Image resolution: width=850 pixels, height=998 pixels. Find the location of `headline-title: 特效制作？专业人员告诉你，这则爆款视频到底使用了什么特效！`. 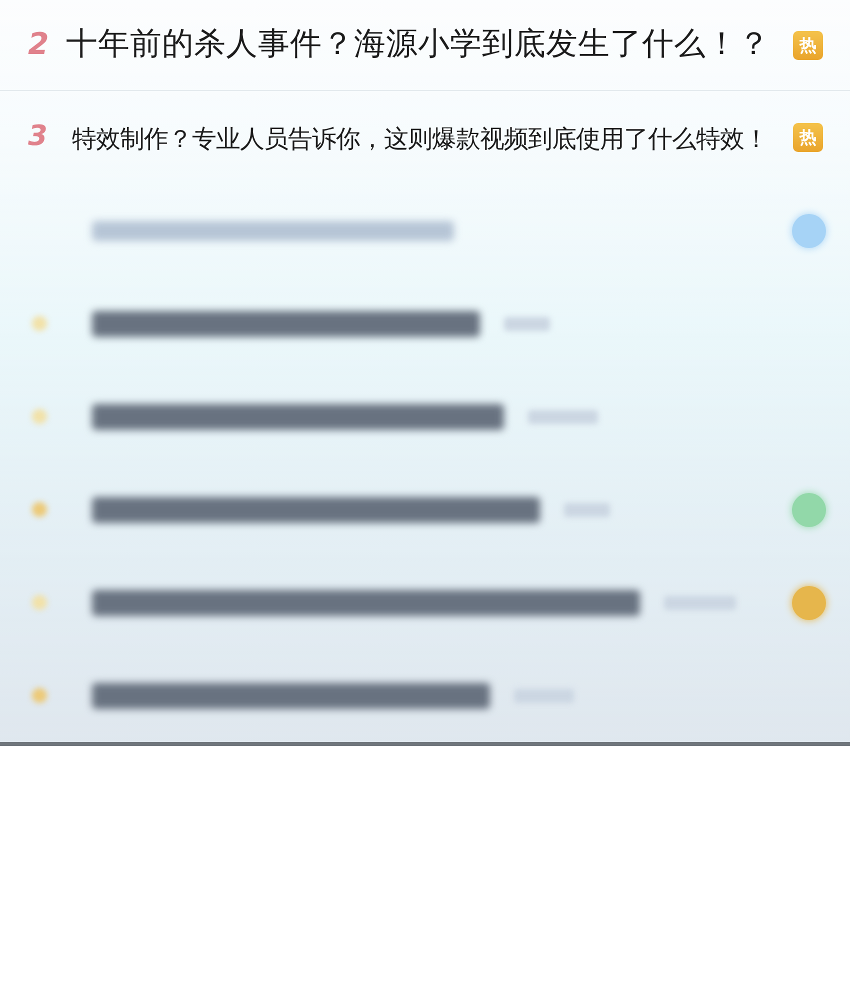

headline-title: 特效制作？专业人员告诉你，这则爆款视频到底使用了什么特效！ is located at coordinates (432, 139).